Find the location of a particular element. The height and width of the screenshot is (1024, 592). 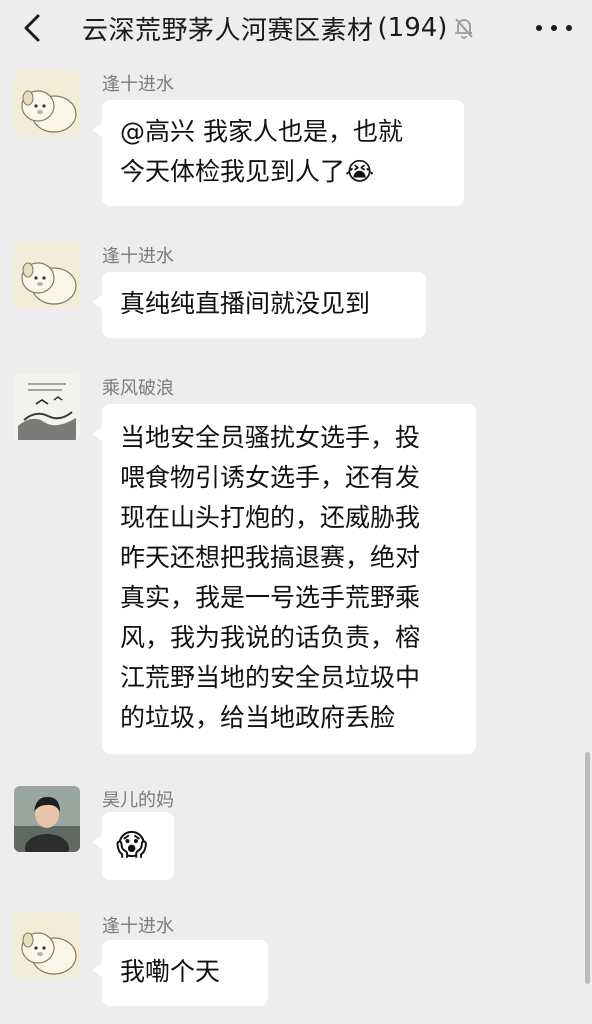

message-text-line: 真实，我是一号选手荒野乘 is located at coordinates (270, 597).